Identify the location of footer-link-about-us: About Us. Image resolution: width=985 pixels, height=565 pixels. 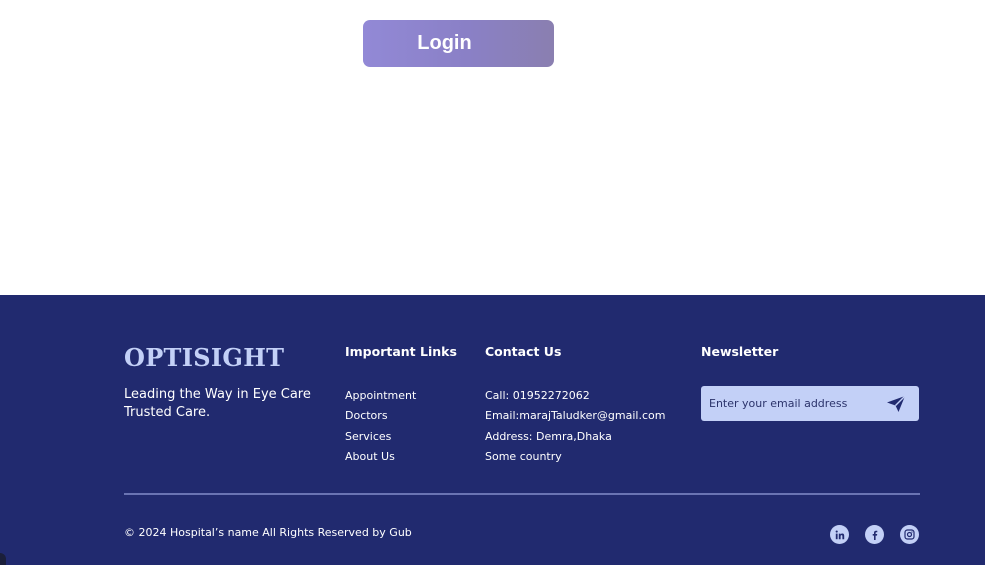
(370, 456).